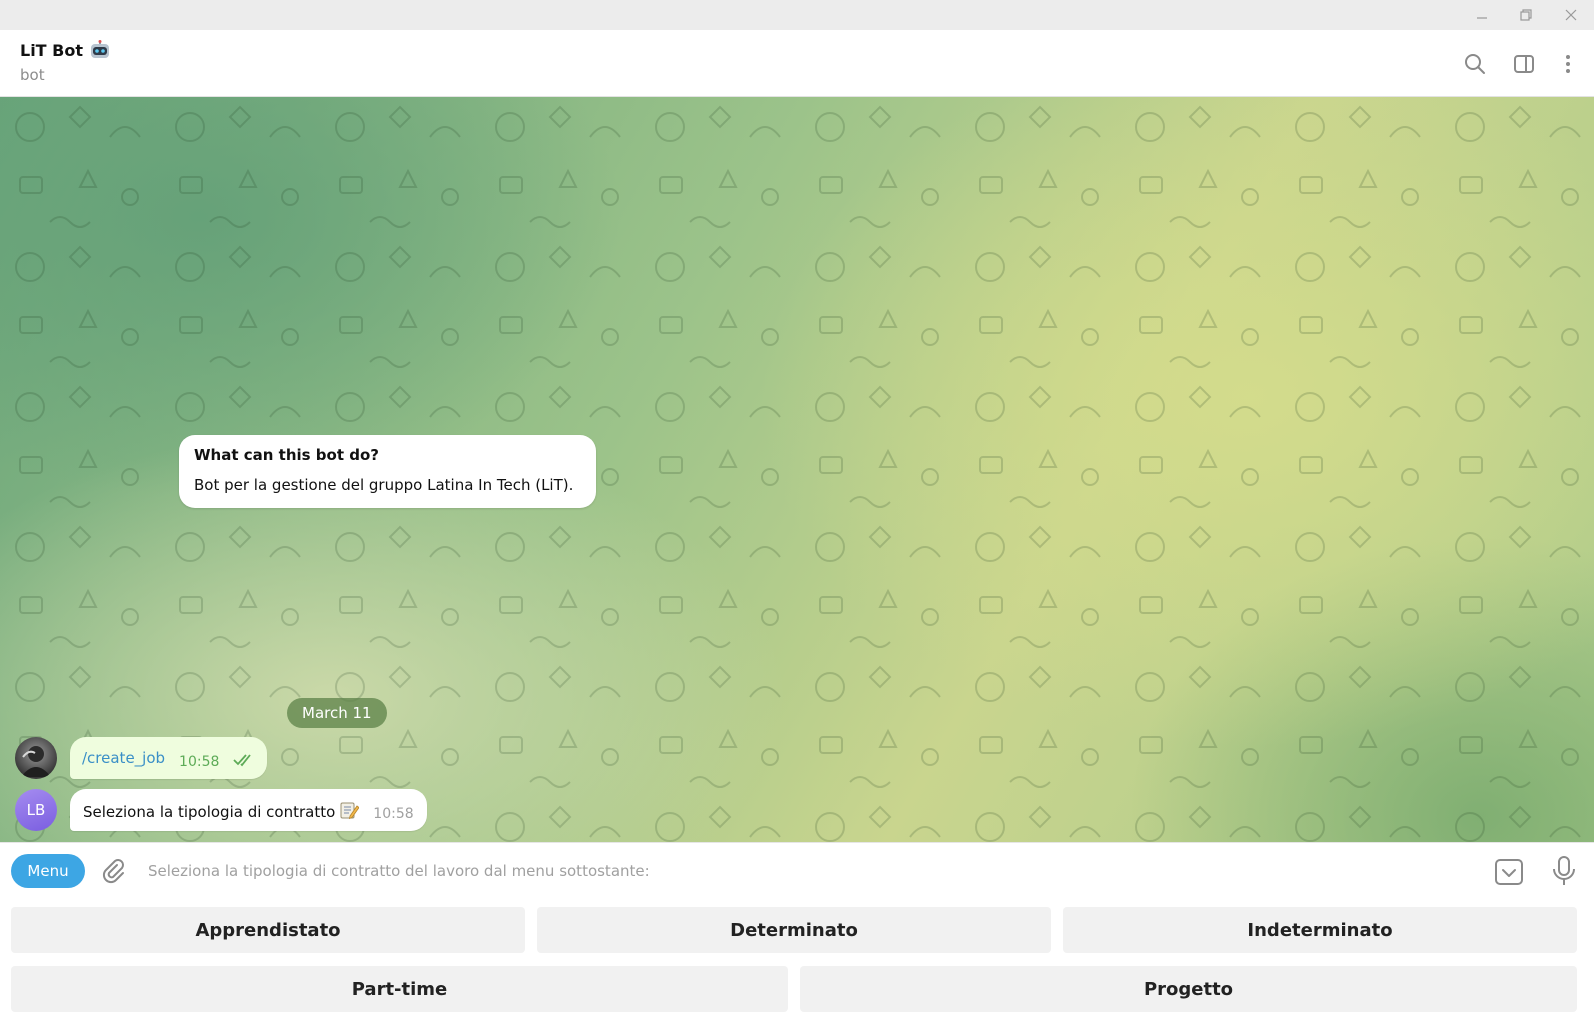  Describe the element at coordinates (169, 758) in the screenshot. I see `outgoing-message: /create_job 10:58` at that location.